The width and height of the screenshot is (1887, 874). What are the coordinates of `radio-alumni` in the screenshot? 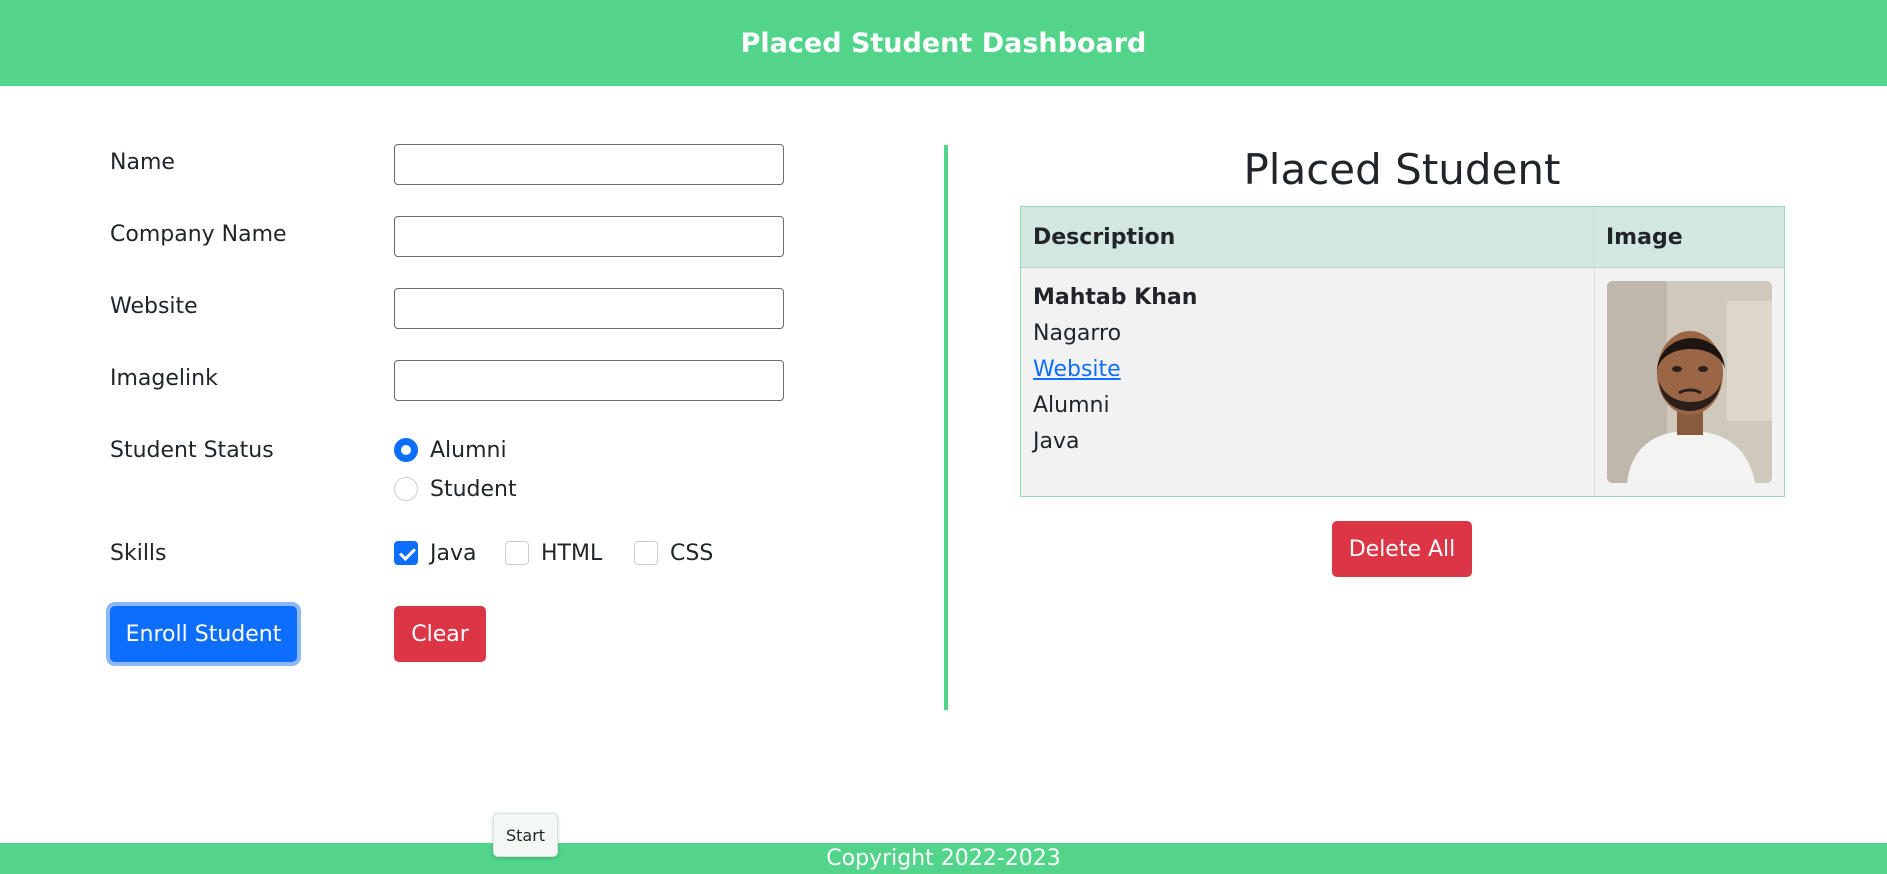 It's located at (406, 450).